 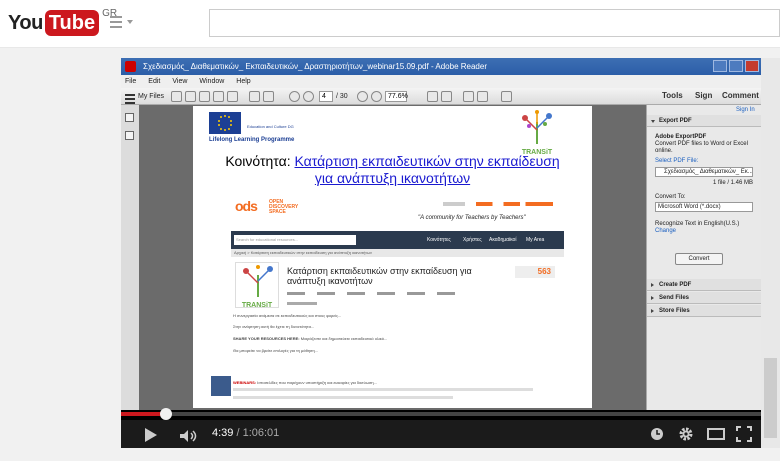 What do you see at coordinates (472, 218) in the screenshot?
I see `ods-slogan: "A community for Teachers by Teachers"` at bounding box center [472, 218].